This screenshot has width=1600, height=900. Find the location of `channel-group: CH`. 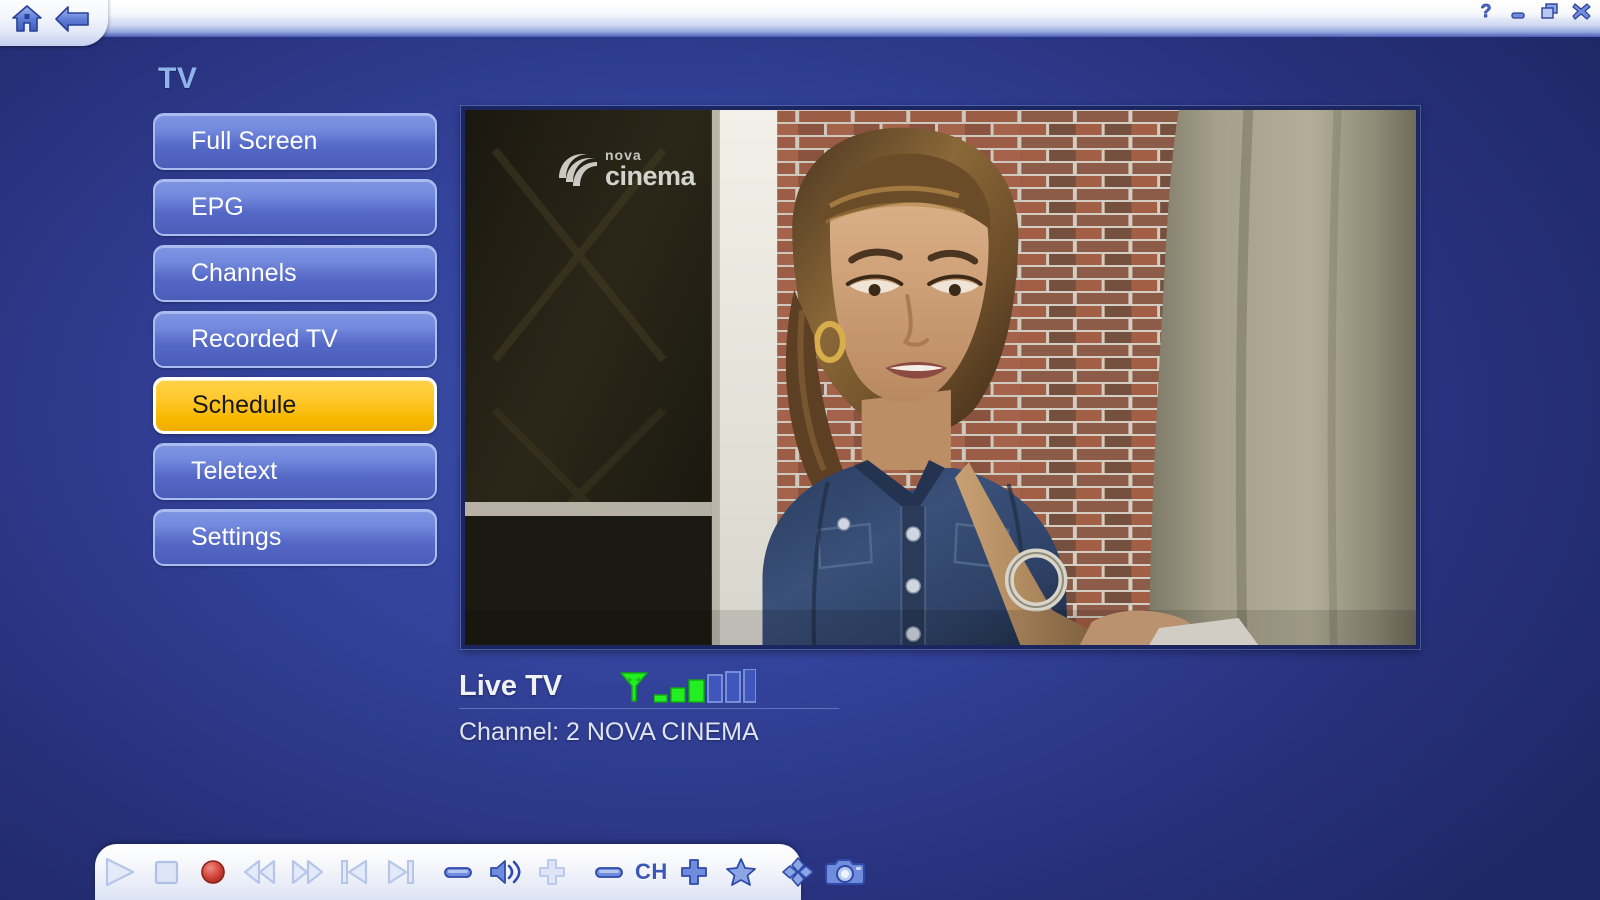

channel-group: CH is located at coordinates (675, 872).